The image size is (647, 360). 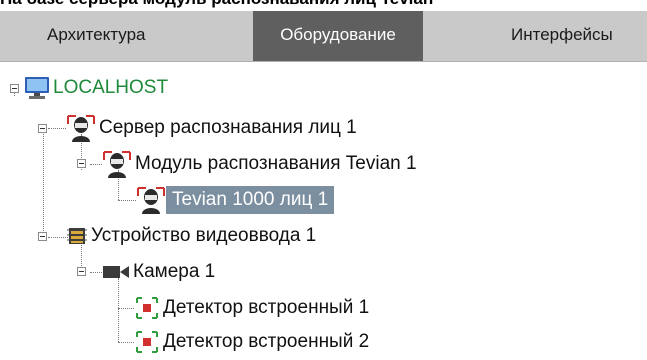 I want to click on collapse-toggle-camera, so click(x=81, y=271).